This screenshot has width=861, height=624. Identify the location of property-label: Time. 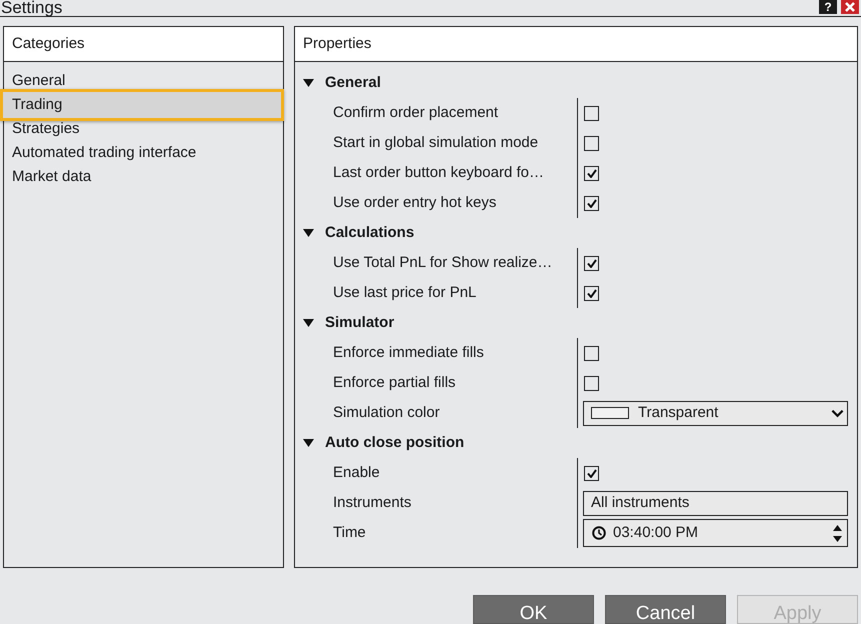
(349, 532).